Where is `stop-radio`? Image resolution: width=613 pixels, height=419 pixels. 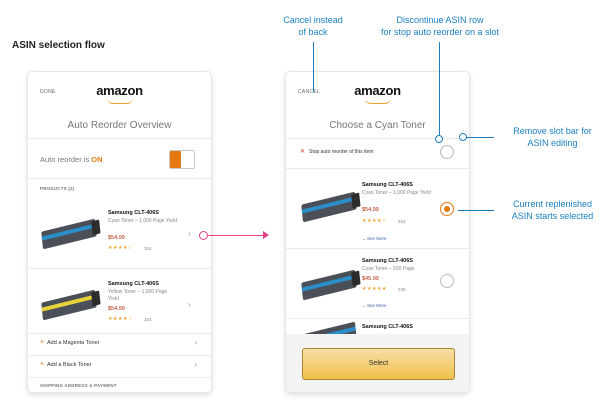 stop-radio is located at coordinates (447, 152).